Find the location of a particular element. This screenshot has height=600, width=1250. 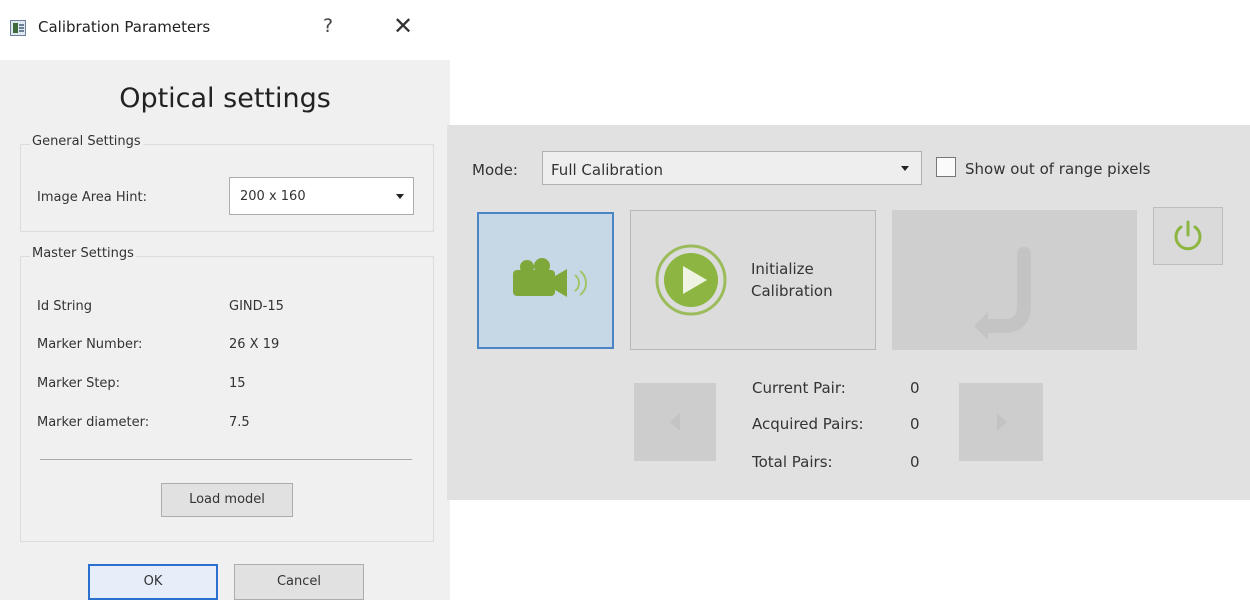

master-settings-title: Master Settings is located at coordinates (83, 253).